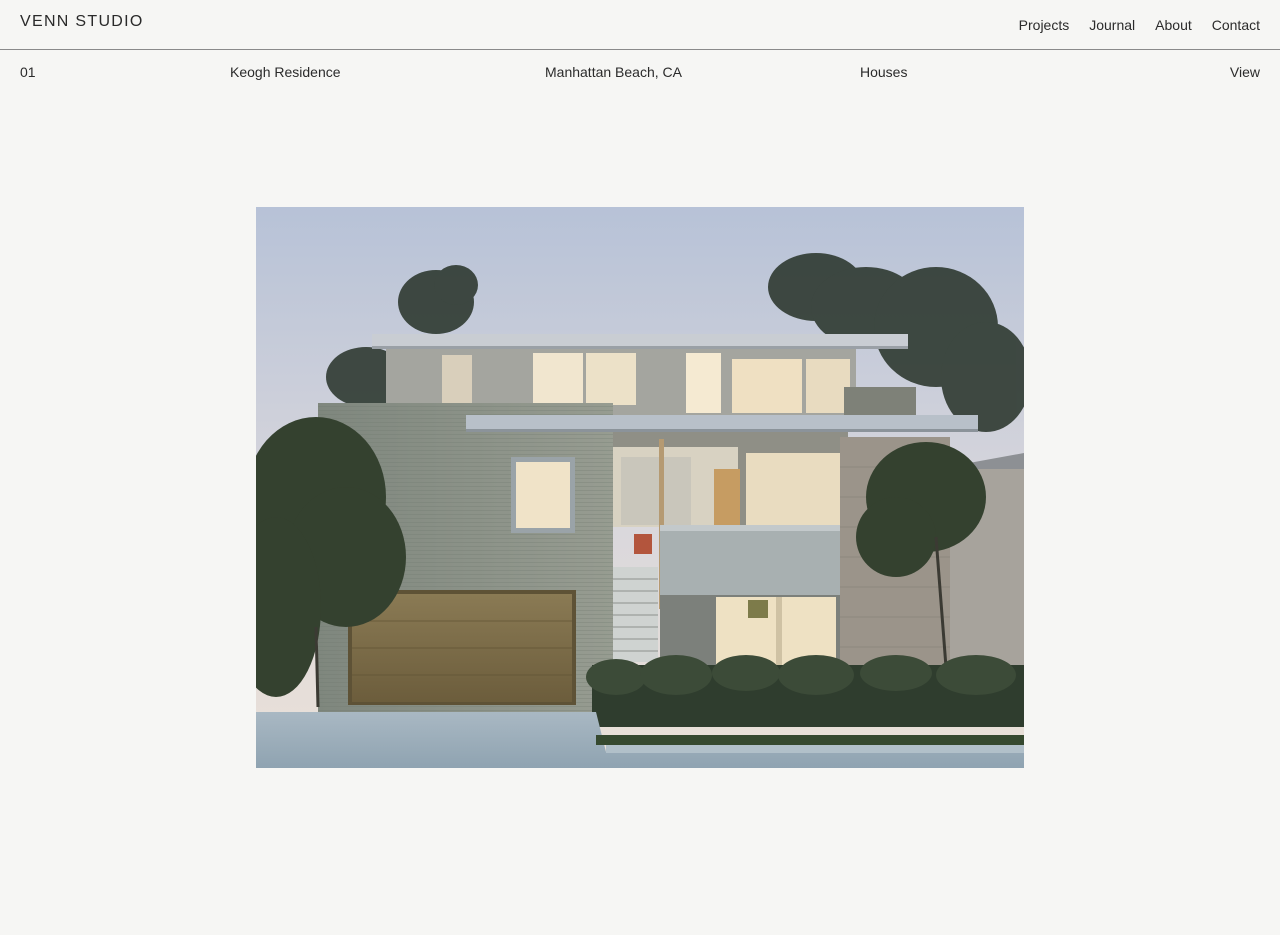 The image size is (1280, 935). I want to click on project-location: Manhattan Beach, CA, so click(613, 72).